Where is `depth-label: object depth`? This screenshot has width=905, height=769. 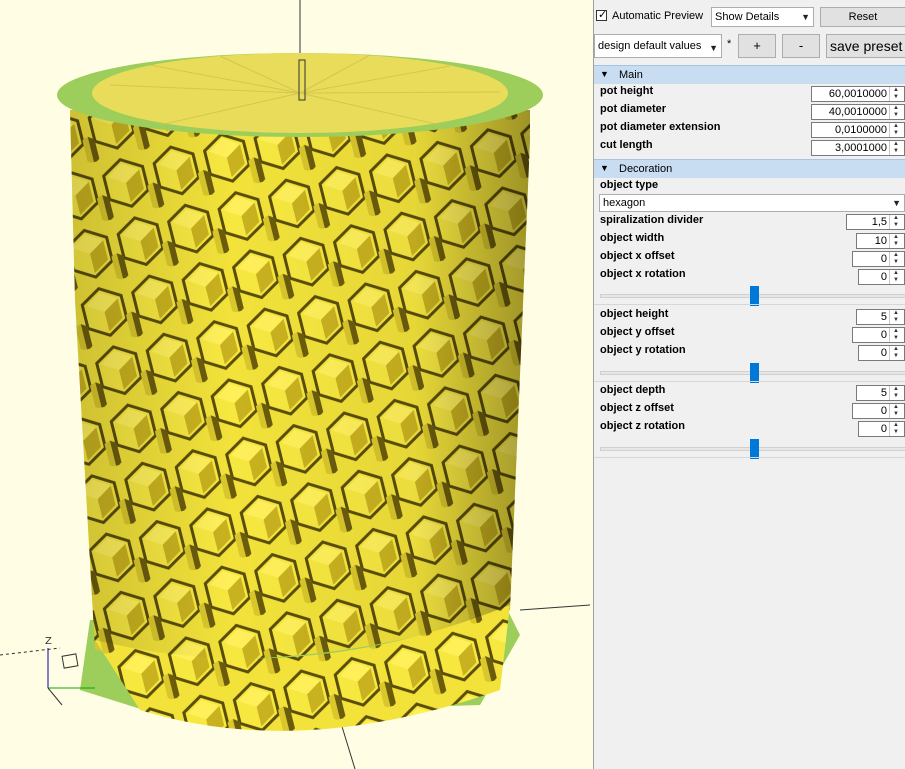
depth-label: object depth is located at coordinates (633, 390).